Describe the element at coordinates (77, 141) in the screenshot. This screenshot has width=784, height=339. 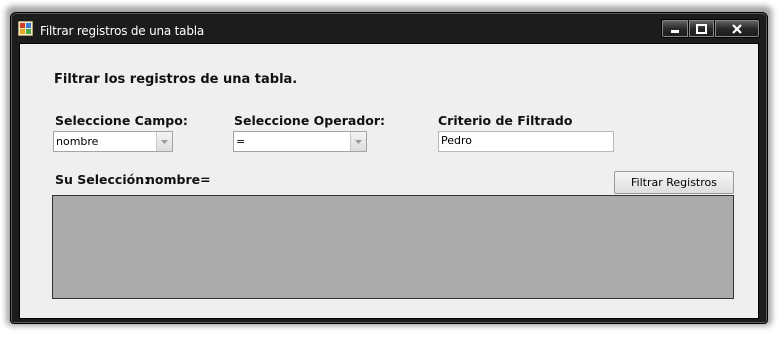
I see `campo-select-value: nombre` at that location.